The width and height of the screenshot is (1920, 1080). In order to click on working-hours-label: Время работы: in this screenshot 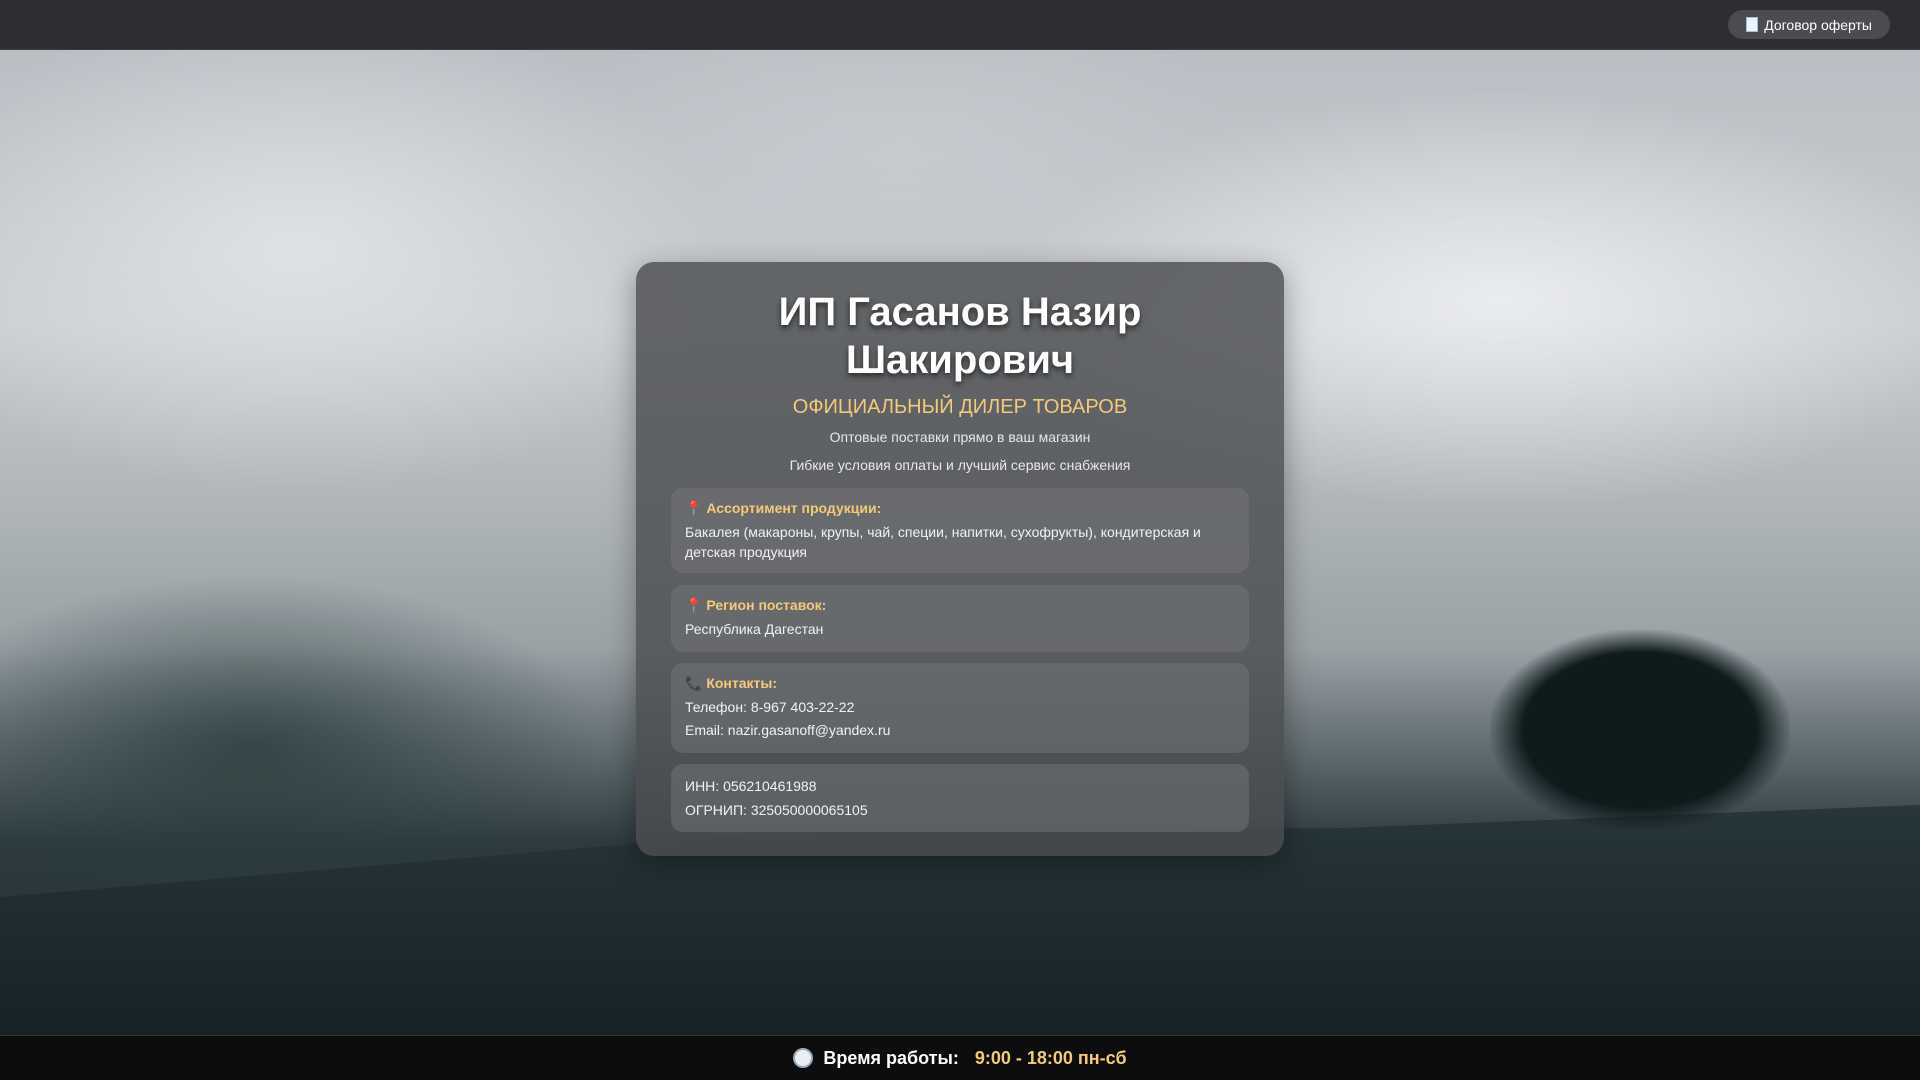, I will do `click(891, 1057)`.